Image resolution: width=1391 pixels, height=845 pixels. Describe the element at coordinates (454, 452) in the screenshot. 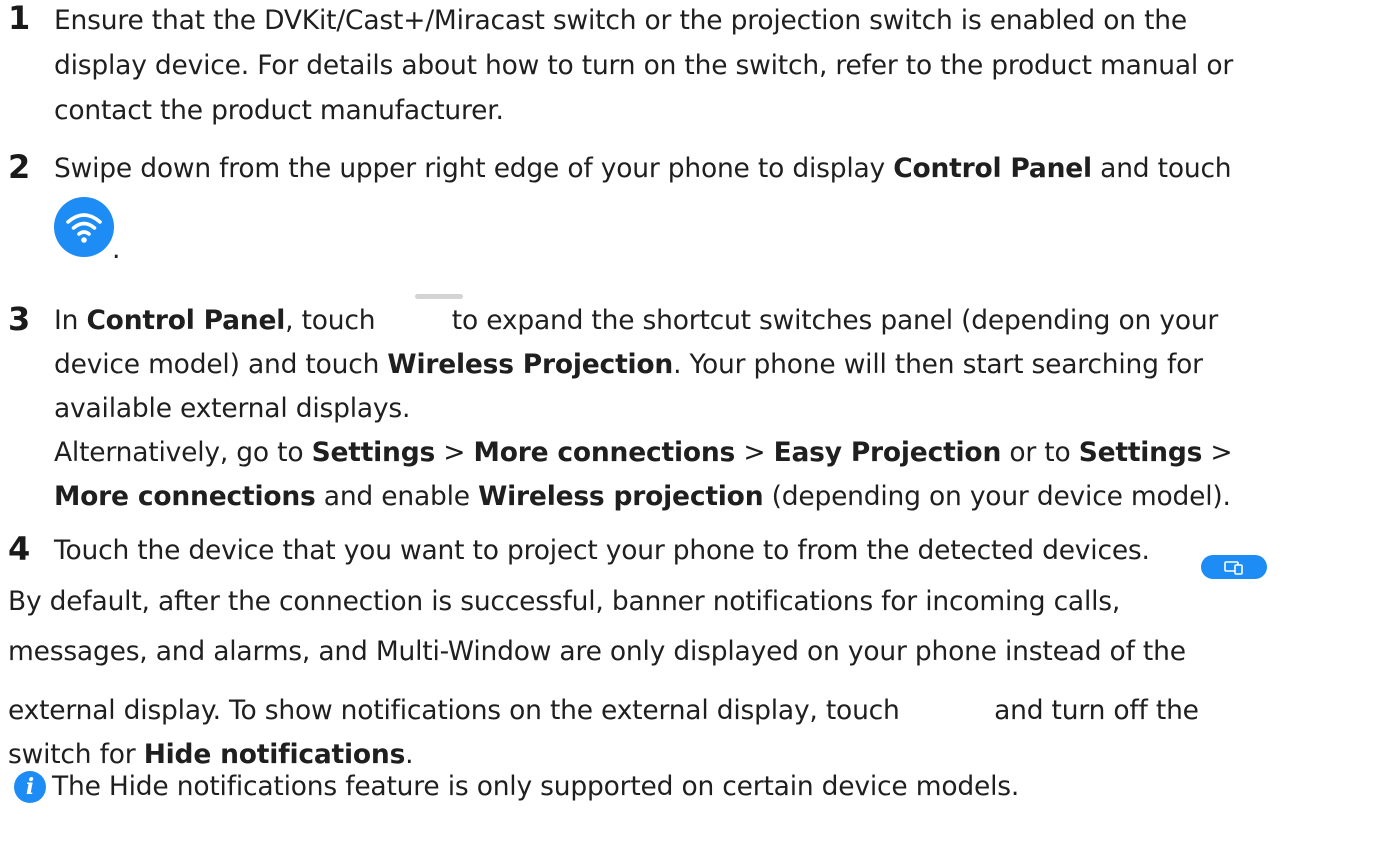

I see `step-3-text-g: >` at that location.